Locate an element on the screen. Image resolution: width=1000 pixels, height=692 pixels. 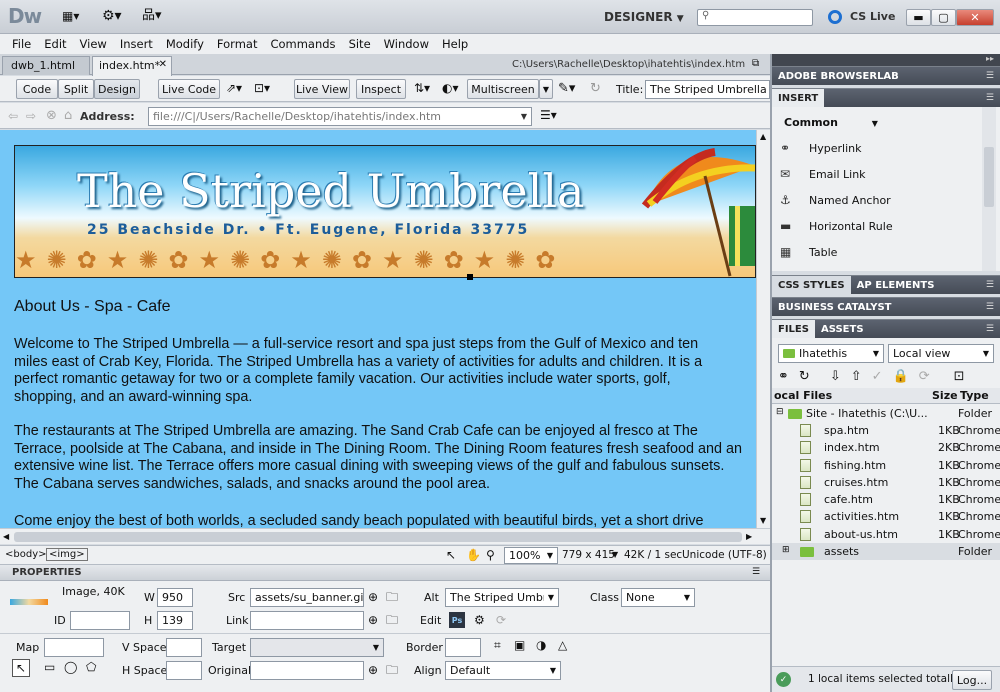
maximize-button: ▢ is located at coordinates (943, 17).